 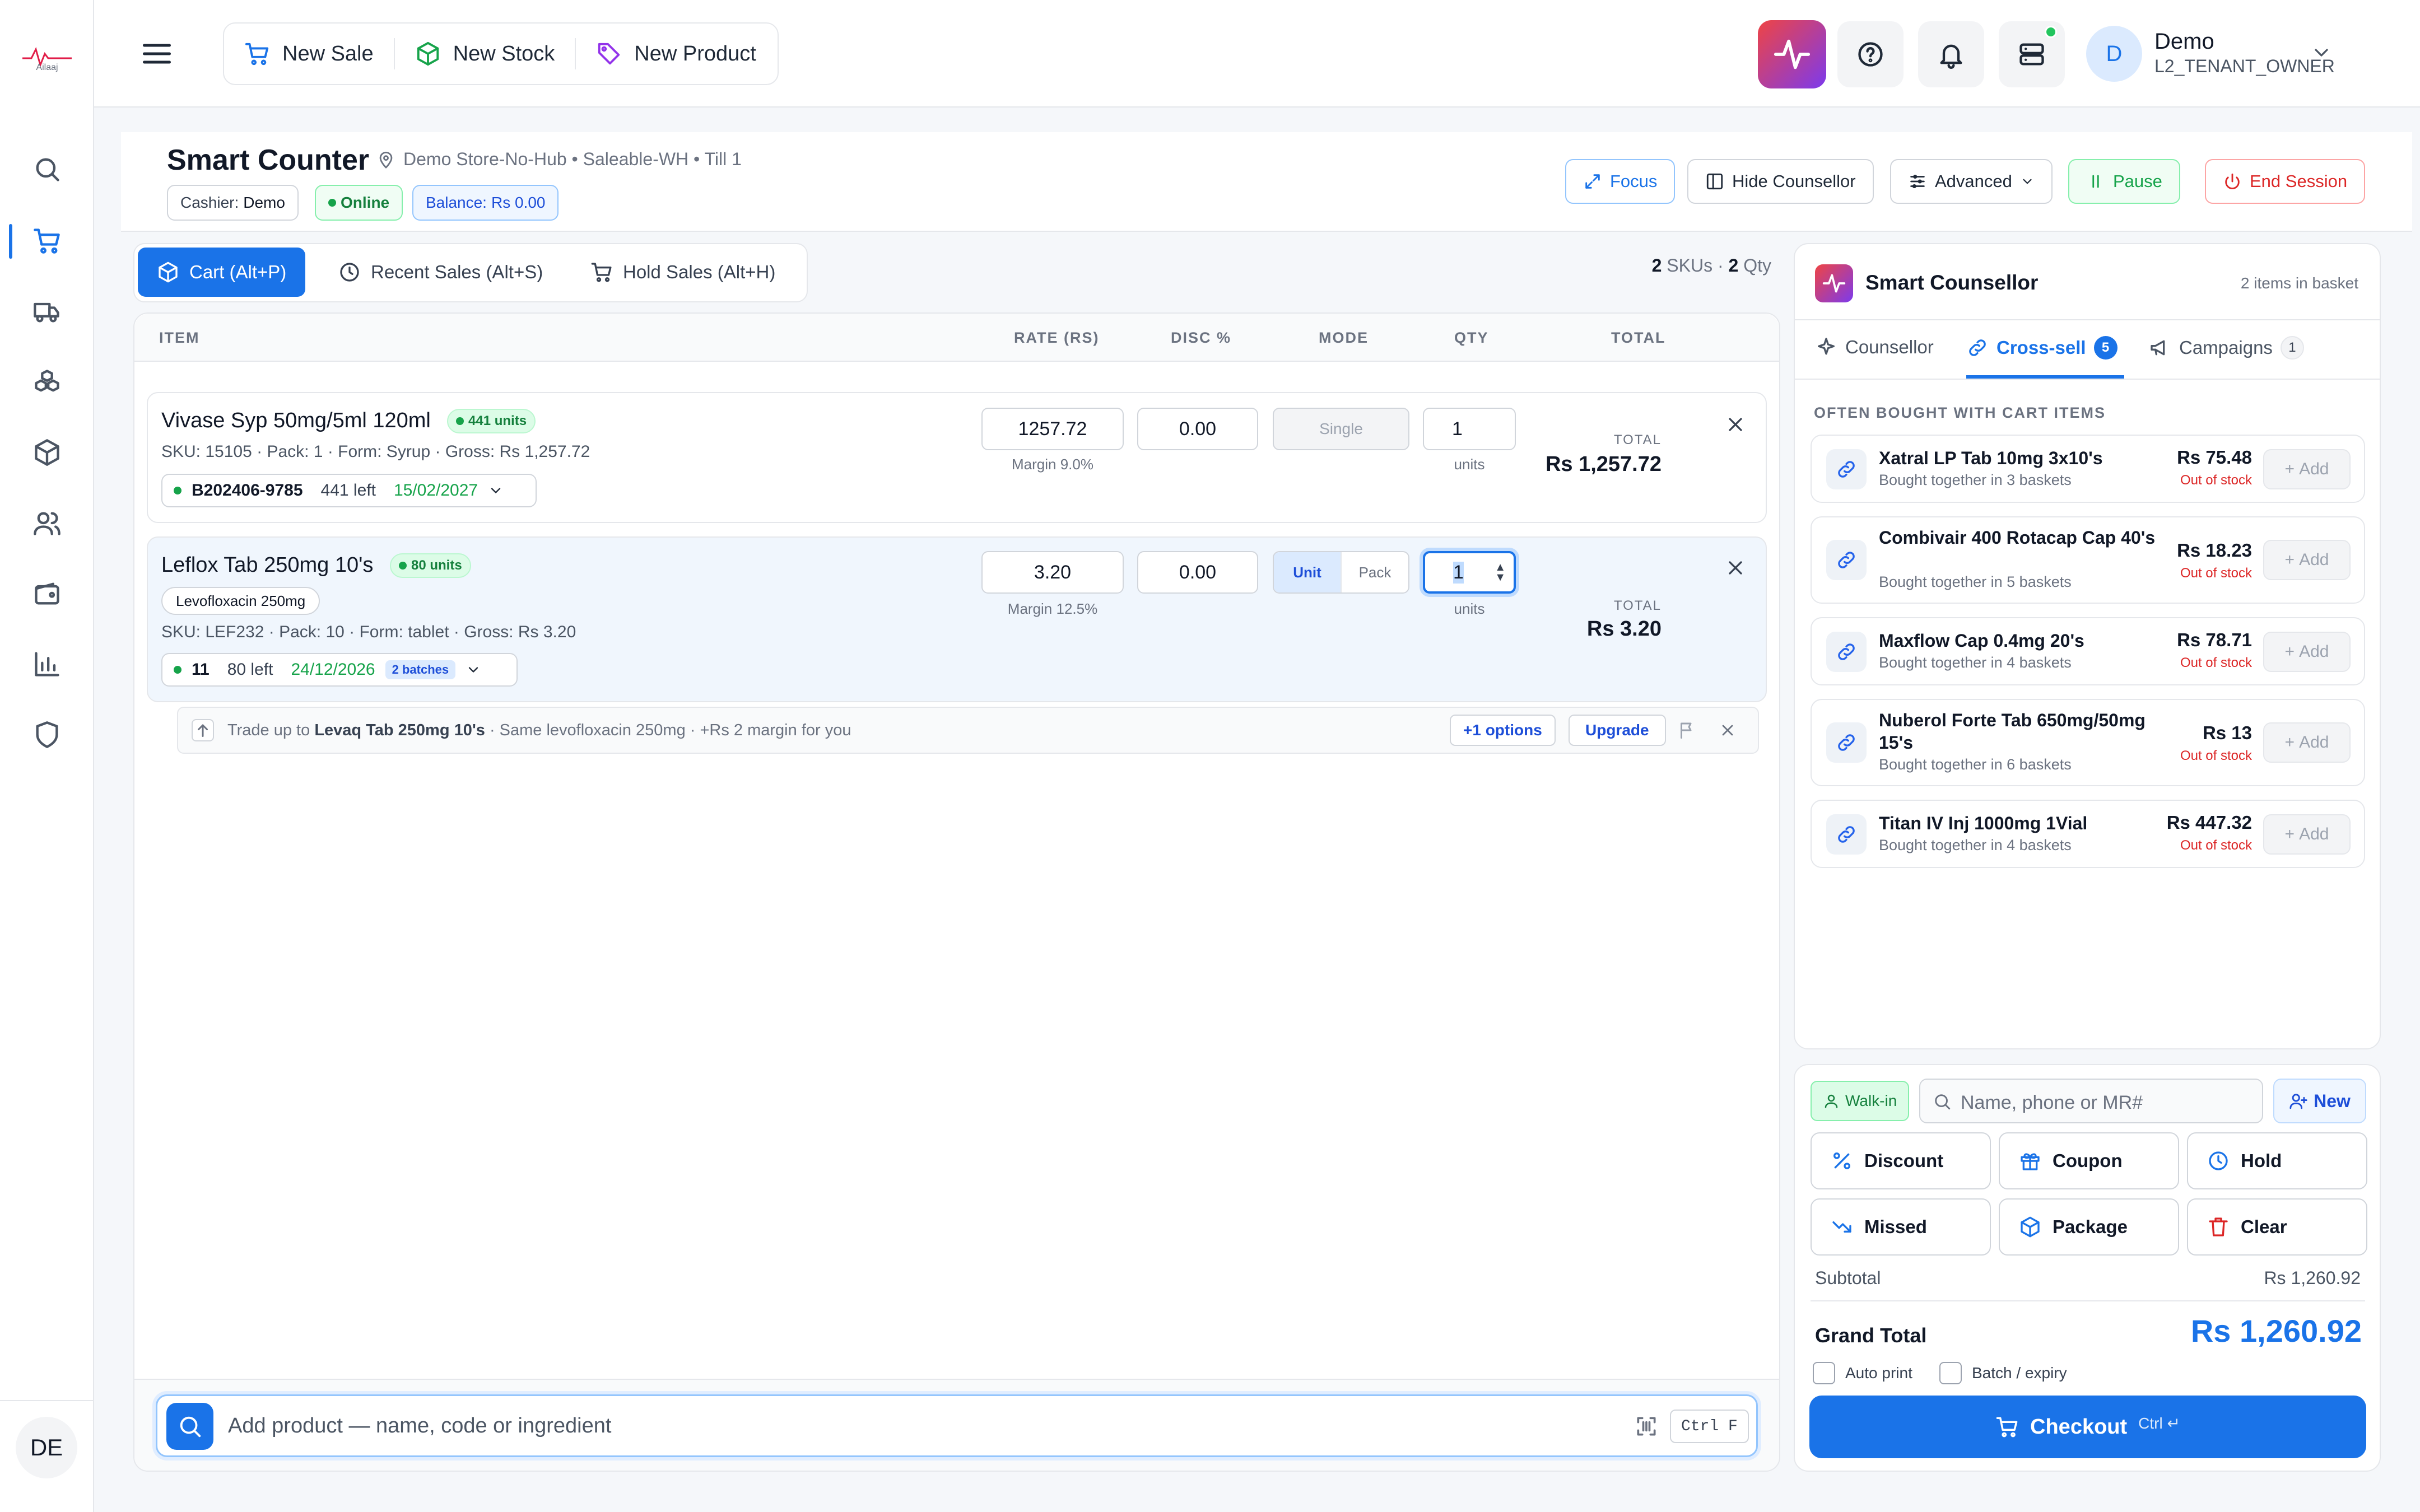 I want to click on tab-cart: Cart (Alt+P), so click(x=222, y=273).